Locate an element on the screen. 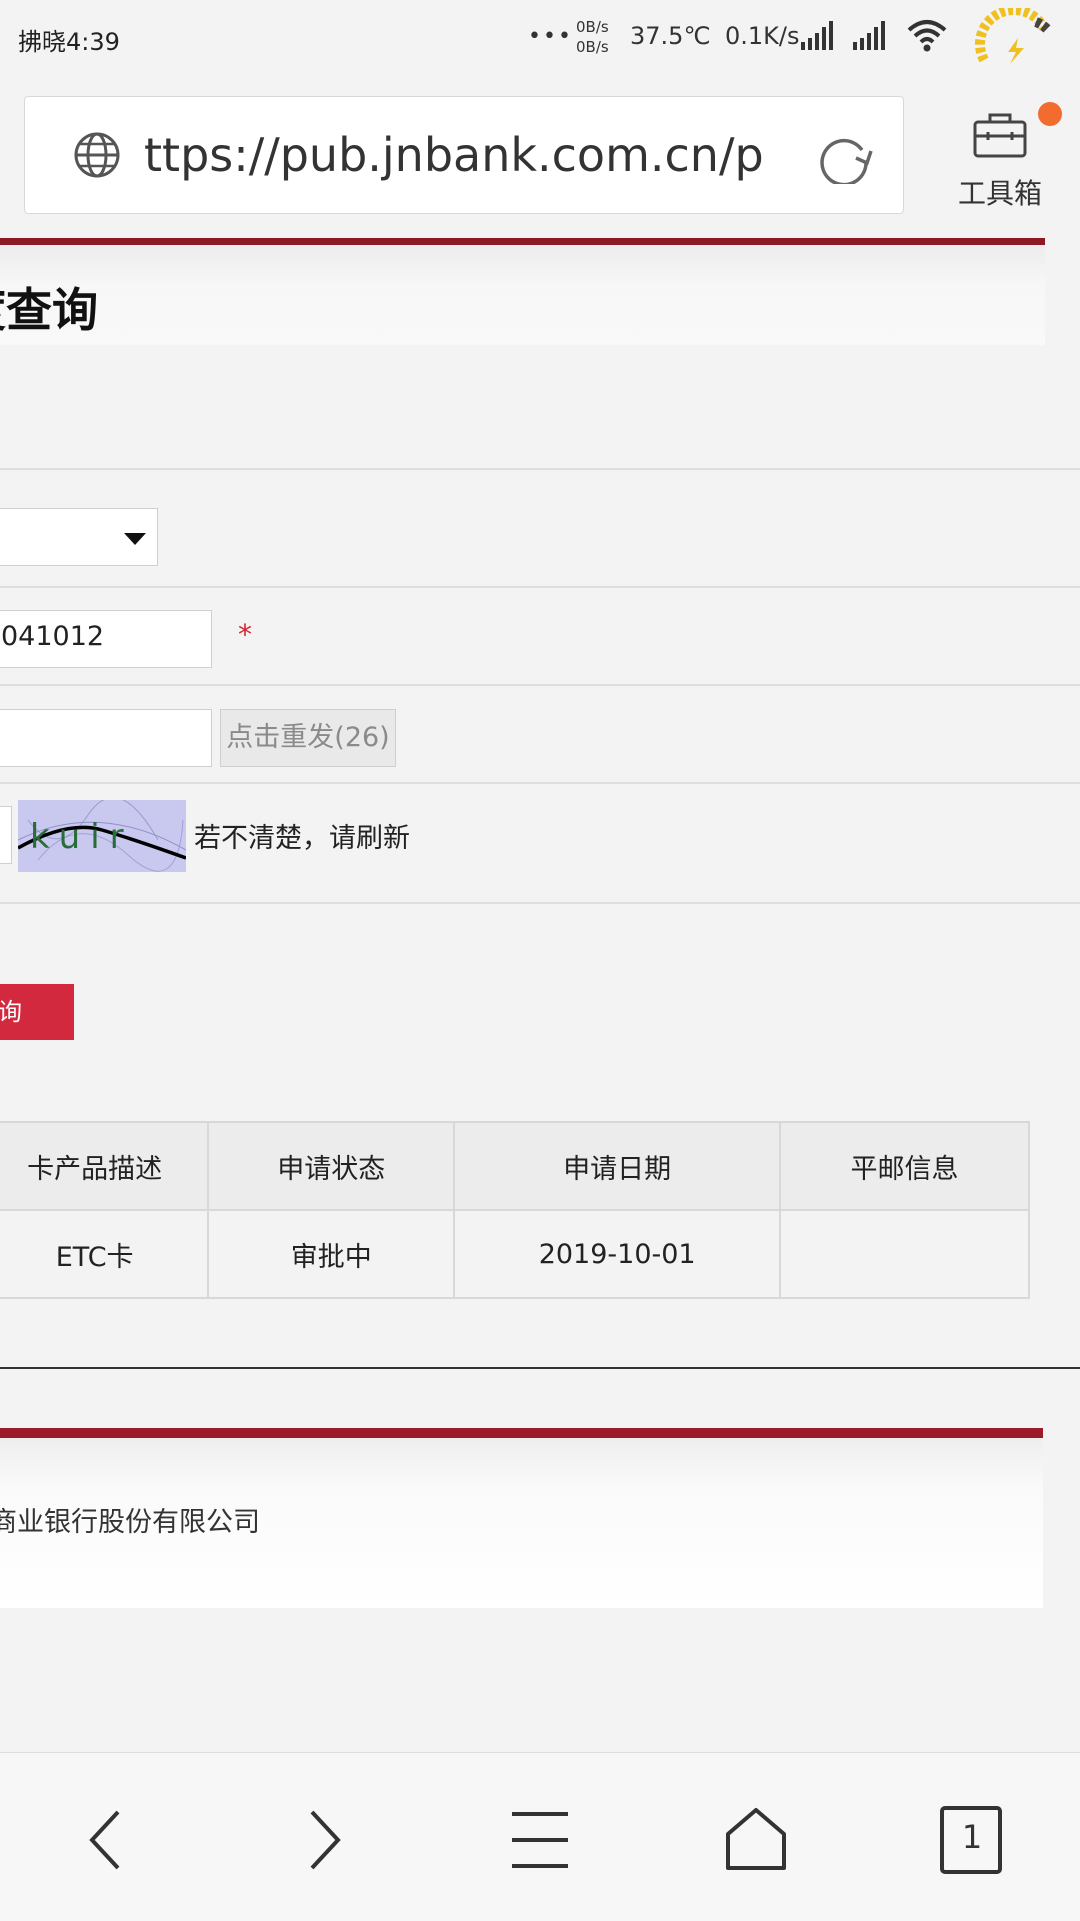  result-table: 卡产品描述 申请状态 申请日期 平邮信息 ETC卡 审批中 2019-10-01 is located at coordinates (515, 1210).